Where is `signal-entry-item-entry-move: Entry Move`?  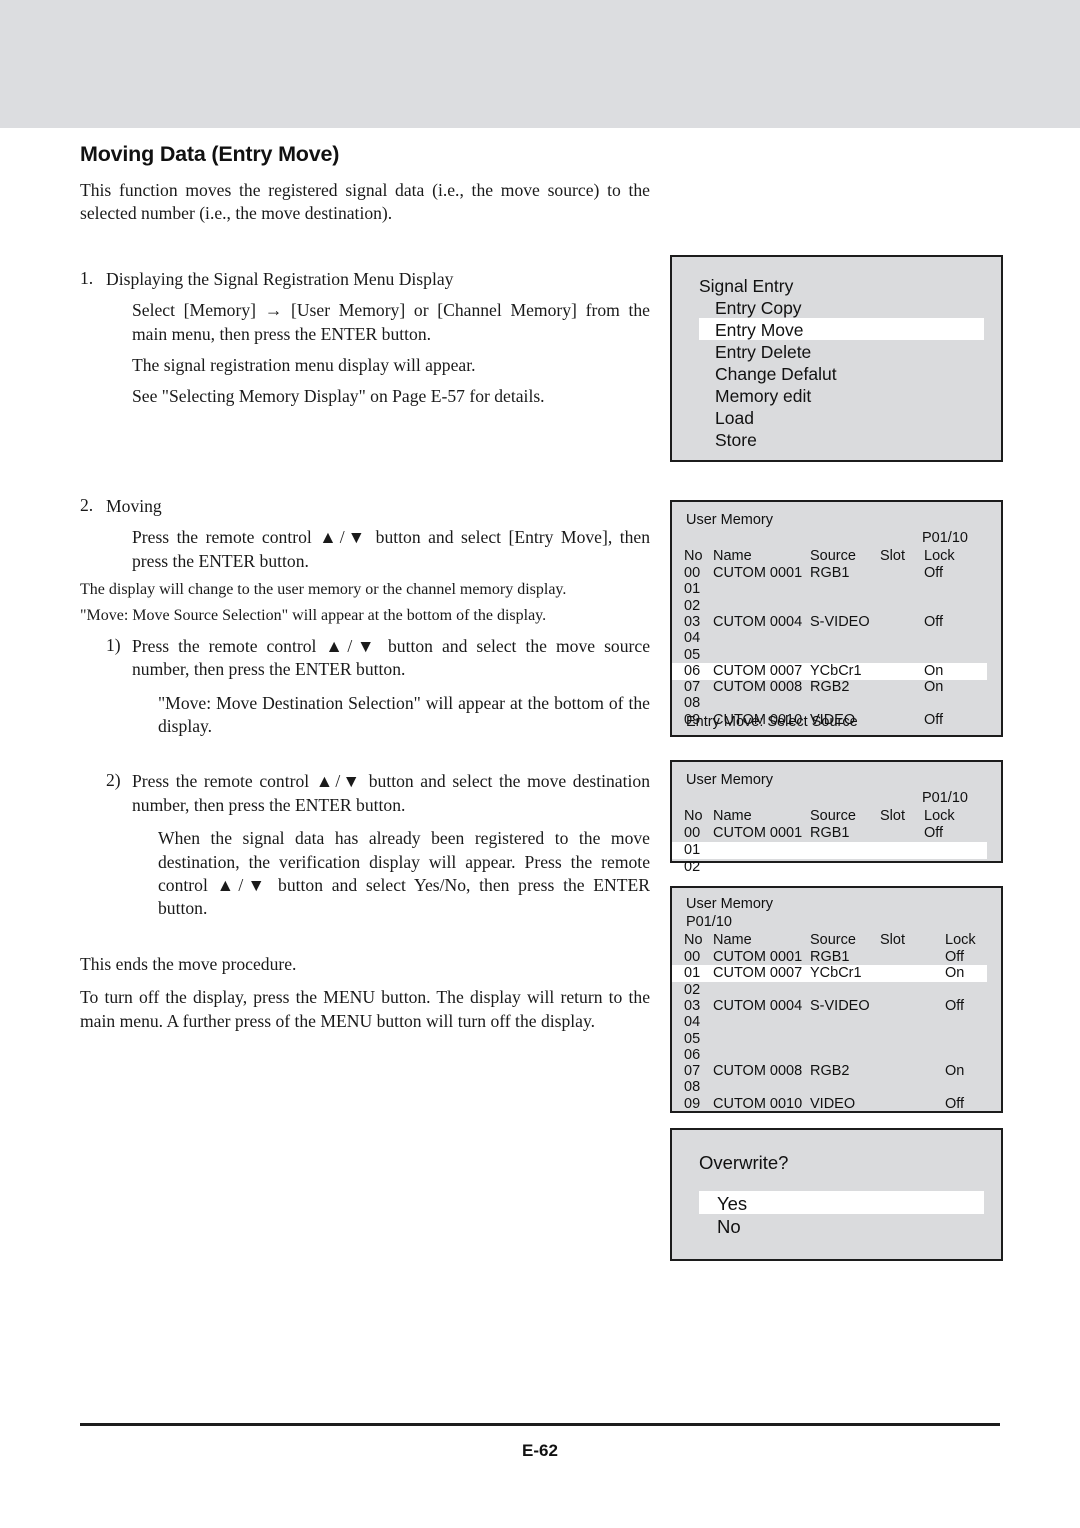 signal-entry-item-entry-move: Entry Move is located at coordinates (759, 330).